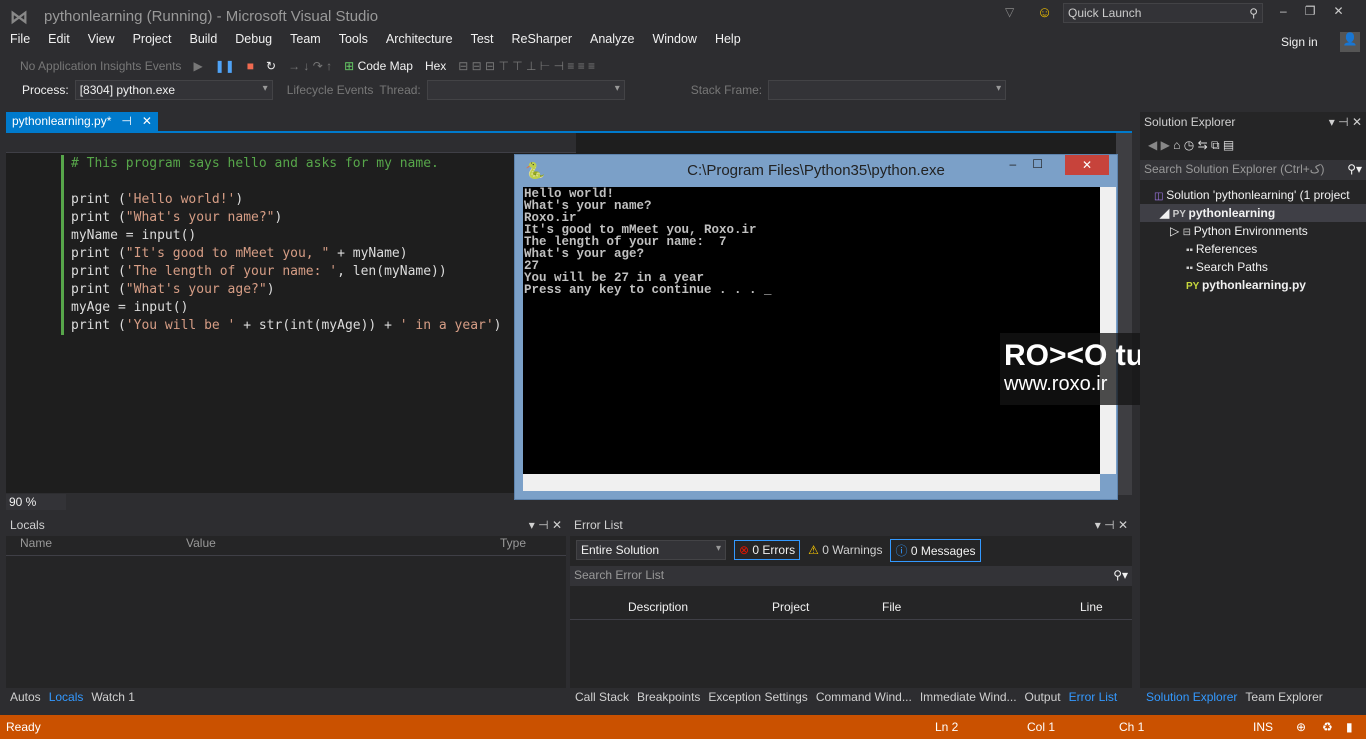  Describe the element at coordinates (100, 41) in the screenshot. I see `menu-item-view: View` at that location.